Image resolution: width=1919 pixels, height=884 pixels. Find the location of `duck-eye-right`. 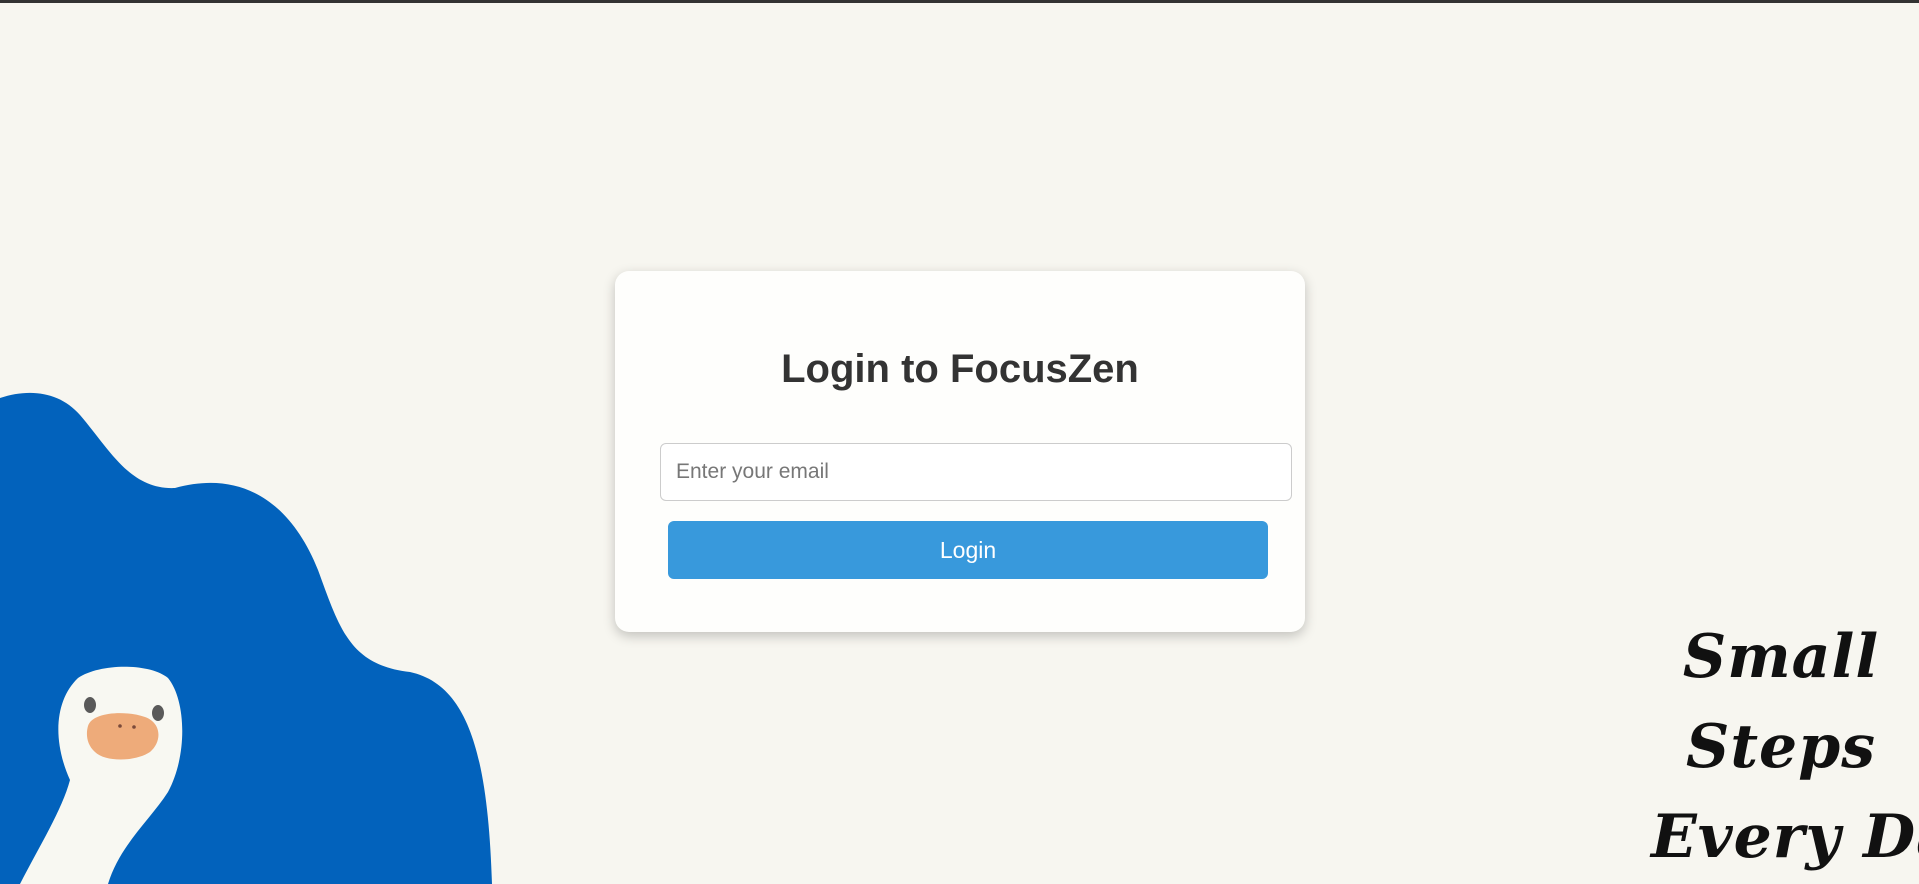

duck-eye-right is located at coordinates (158, 713).